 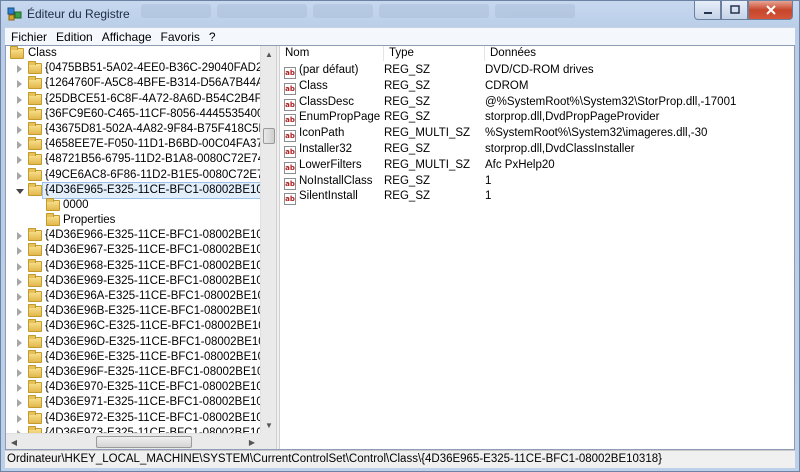 I want to click on minimize-button, so click(x=707, y=10).